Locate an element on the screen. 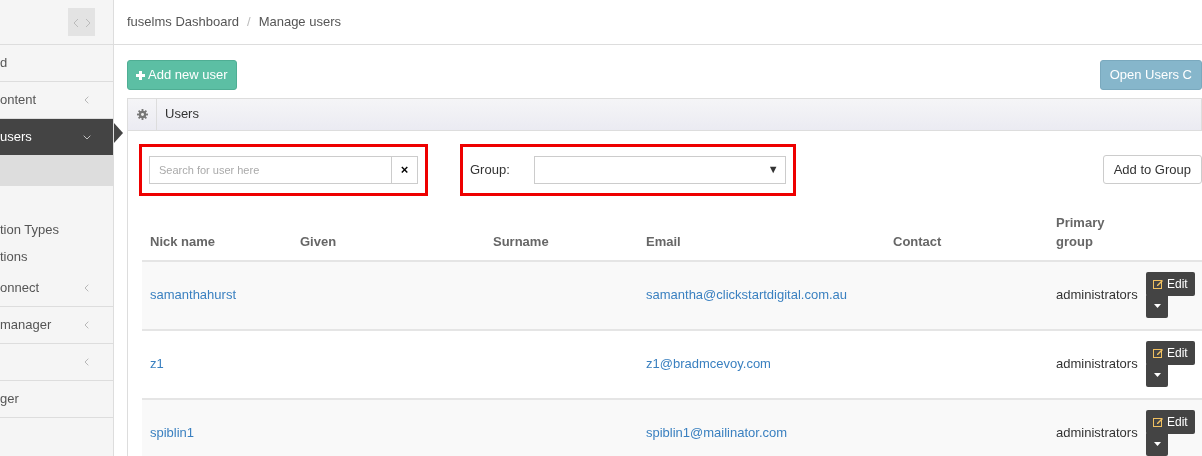 This screenshot has height=456, width=1202. column-header: Surname is located at coordinates (521, 241).